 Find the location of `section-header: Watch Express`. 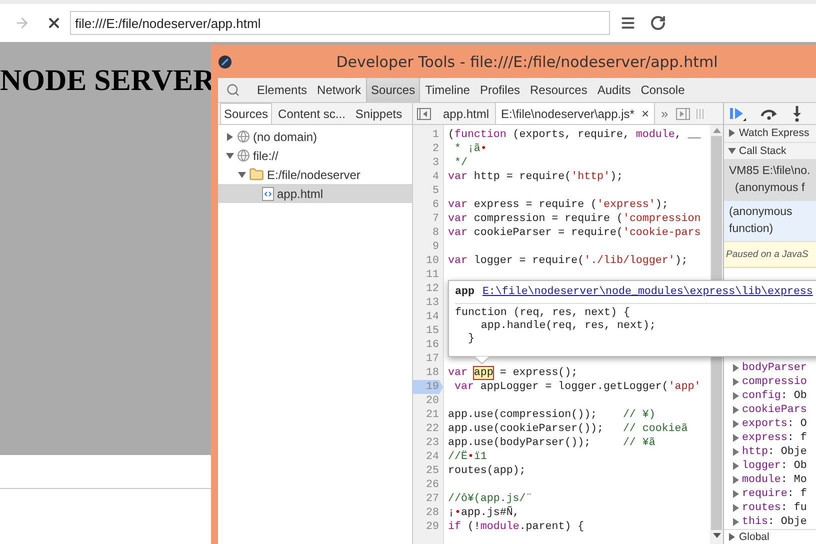

section-header: Watch Express is located at coordinates (770, 133).